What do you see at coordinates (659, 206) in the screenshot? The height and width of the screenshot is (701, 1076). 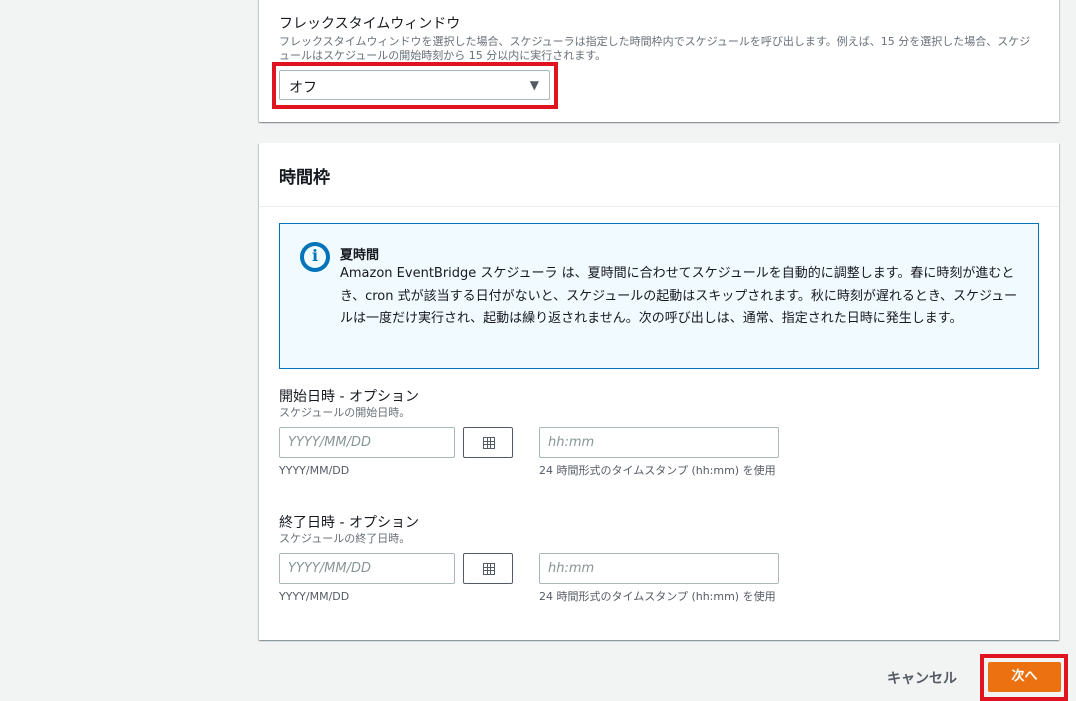 I see `section-divider` at bounding box center [659, 206].